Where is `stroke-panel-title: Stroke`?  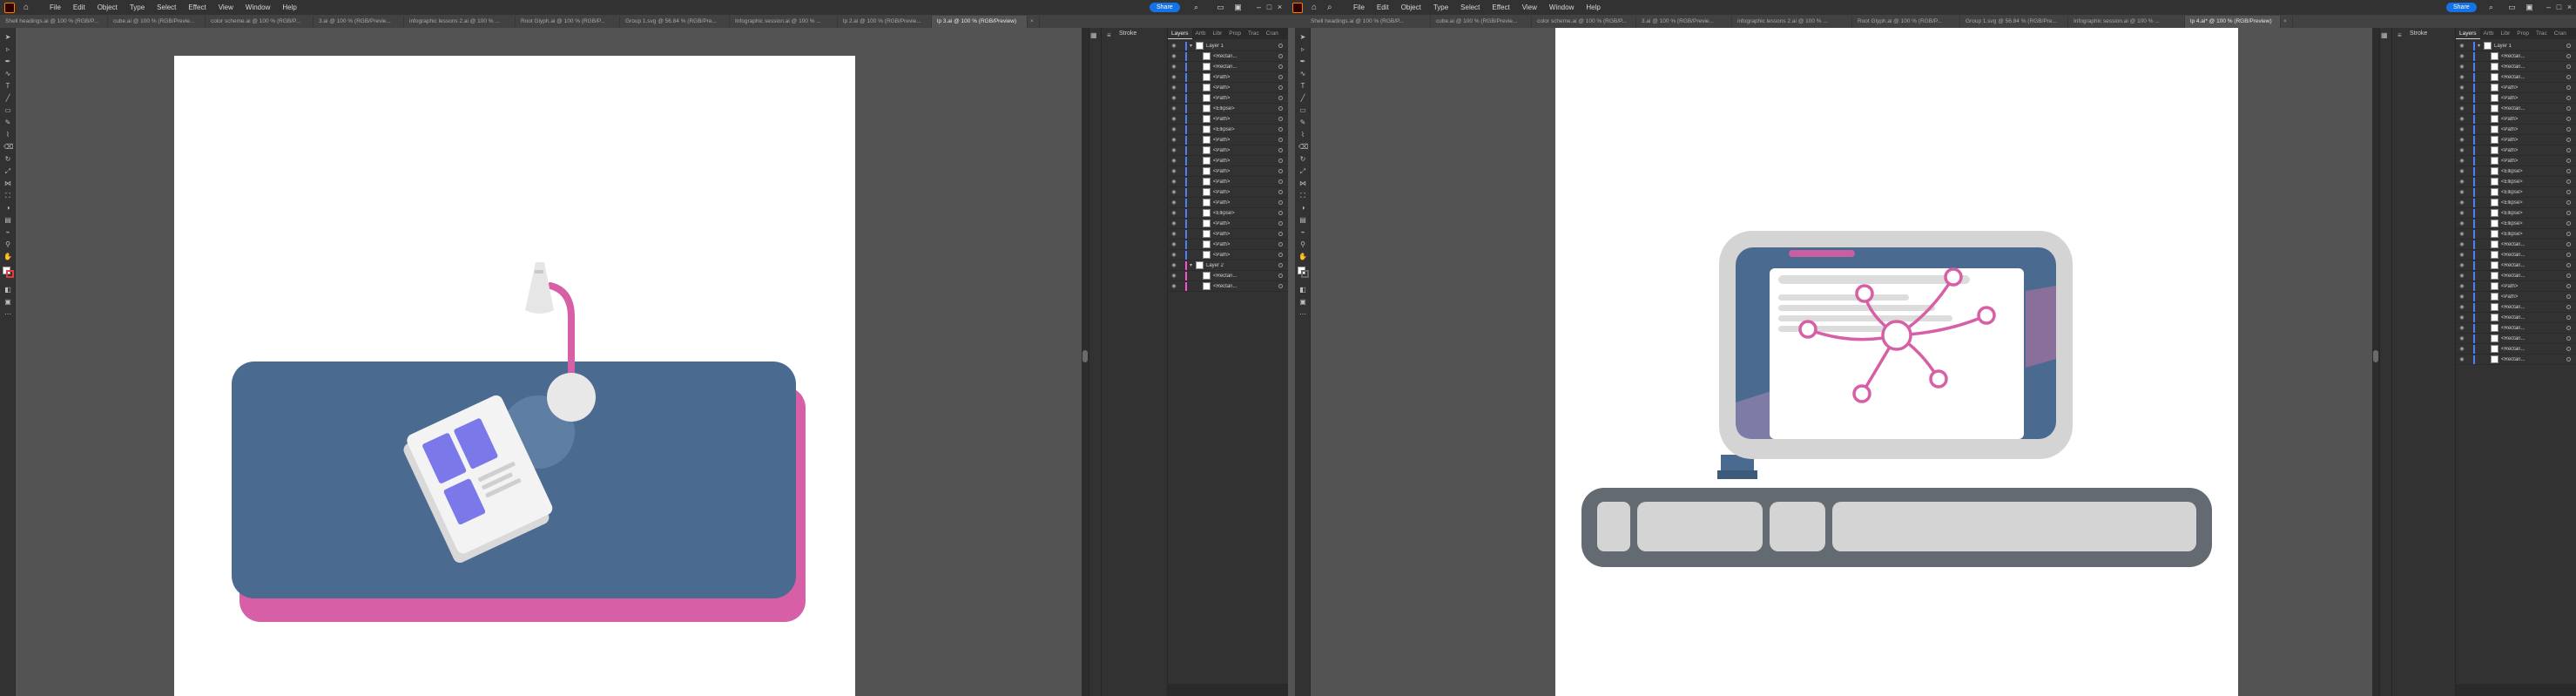
stroke-panel-title: Stroke is located at coordinates (2418, 33).